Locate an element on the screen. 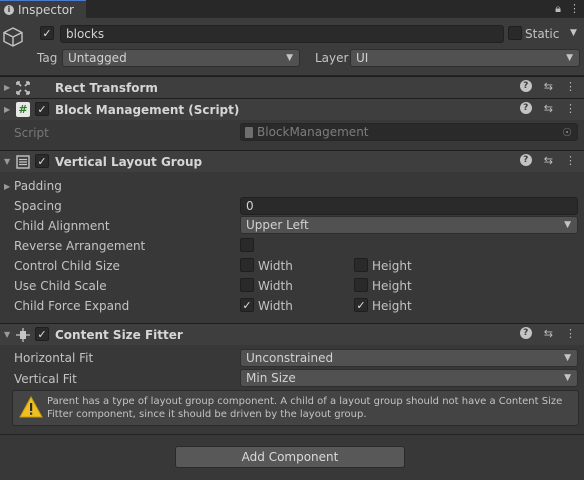  script-field: BlockManagement ☉ is located at coordinates (409, 132).